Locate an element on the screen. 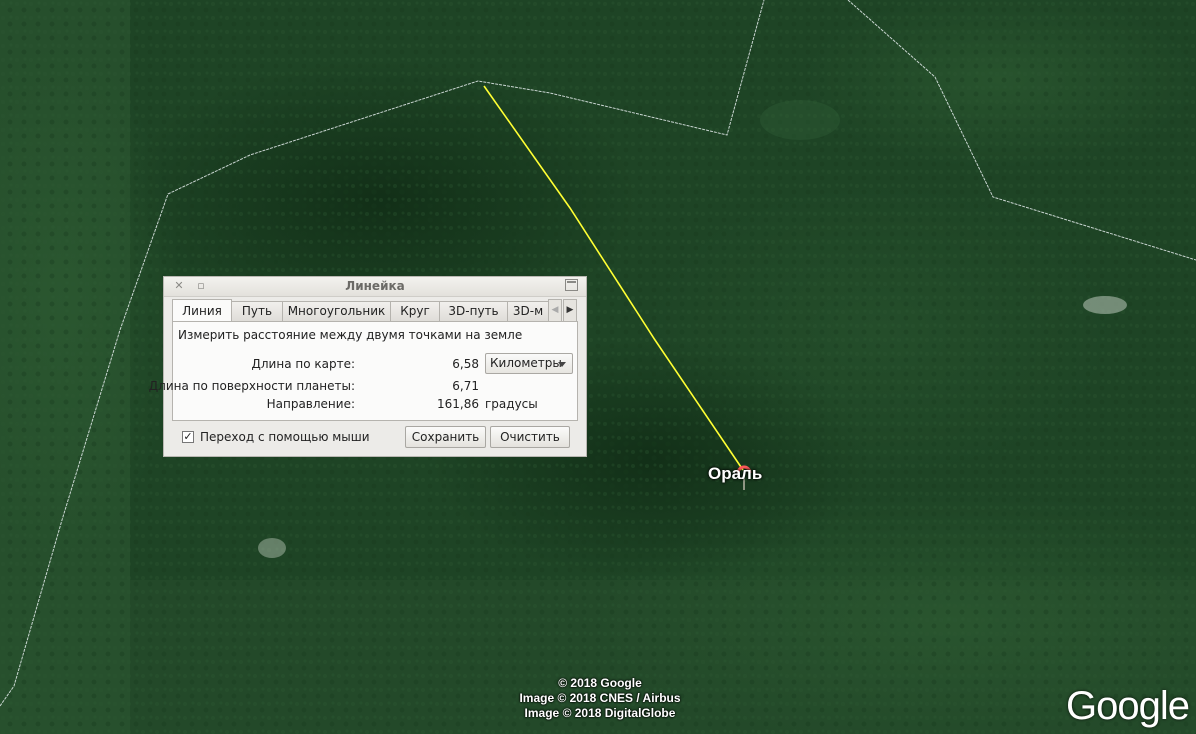  heading-unit: градусы is located at coordinates (511, 404).